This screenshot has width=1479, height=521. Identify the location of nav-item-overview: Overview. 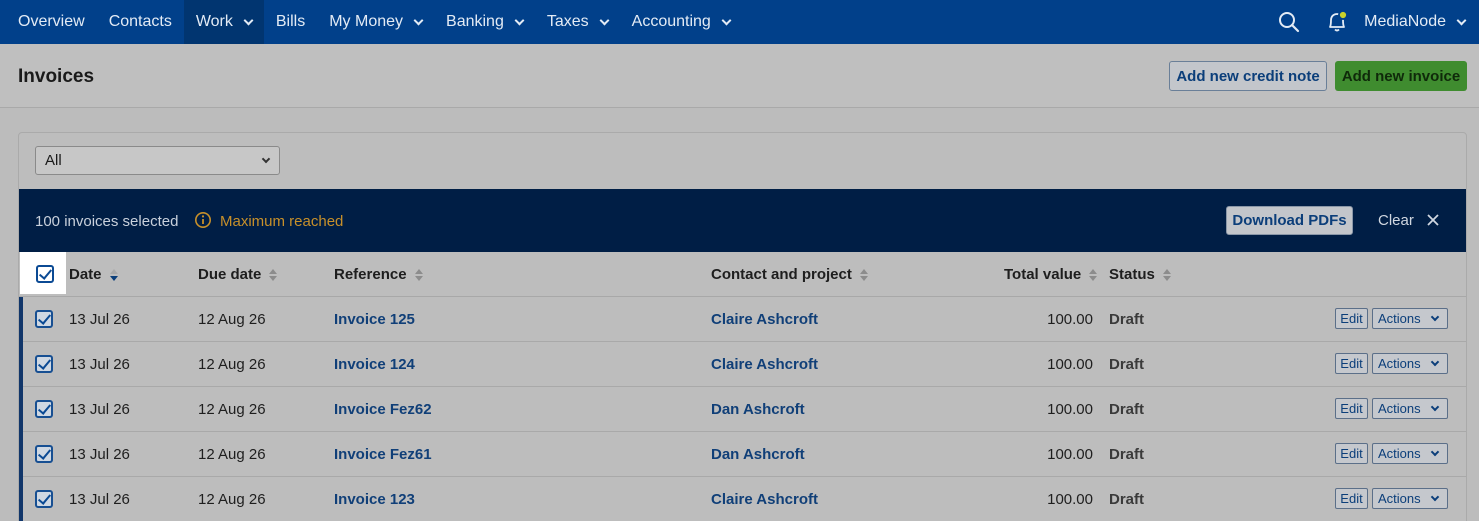
(48, 22).